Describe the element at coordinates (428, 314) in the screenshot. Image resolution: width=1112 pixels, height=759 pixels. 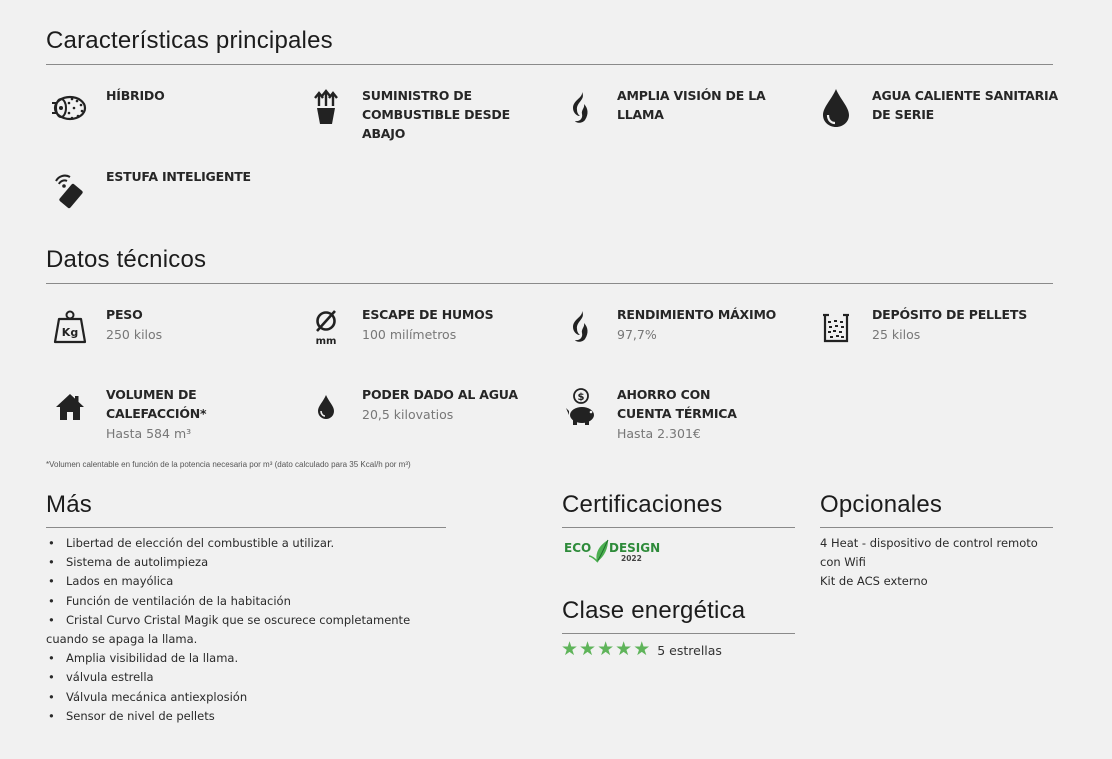
I see `spec-label: ESCAPE DE HUMOS` at that location.